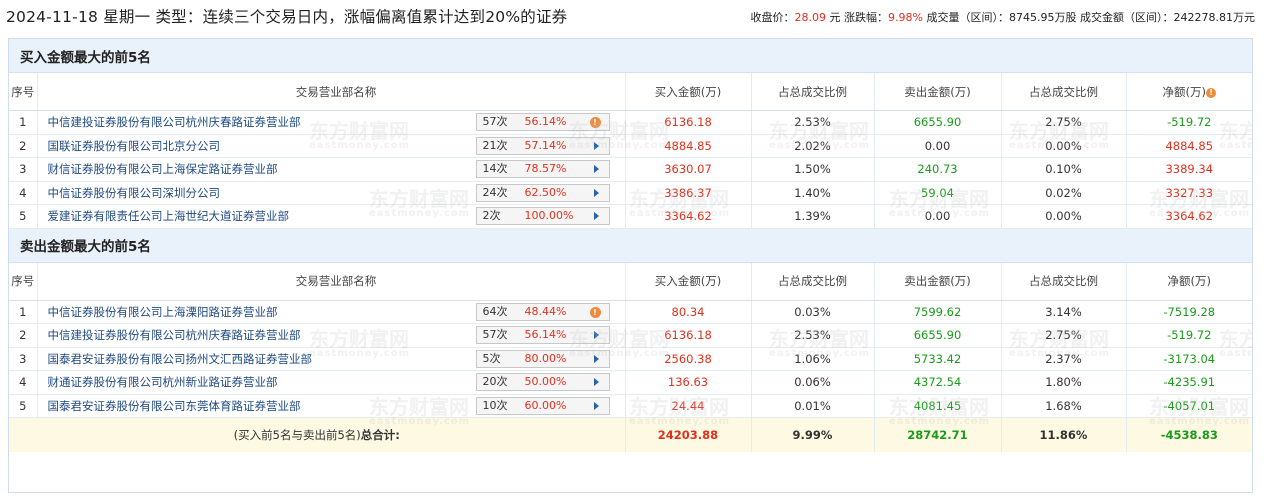  Describe the element at coordinates (331, 169) in the screenshot. I see `broker-cell: 财信证券股份有限公司上海保定路证券营业部 14次 78.57%` at that location.